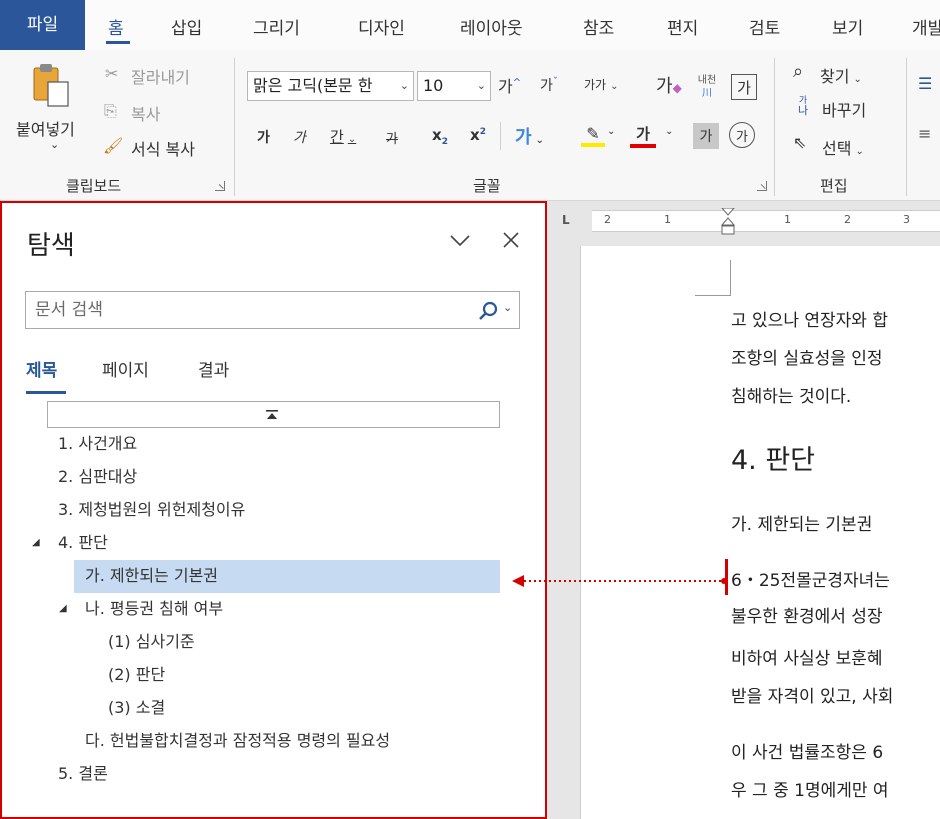 This screenshot has width=940, height=819. Describe the element at coordinates (454, 86) in the screenshot. I see `font-size-combo: 10 ⌄` at that location.